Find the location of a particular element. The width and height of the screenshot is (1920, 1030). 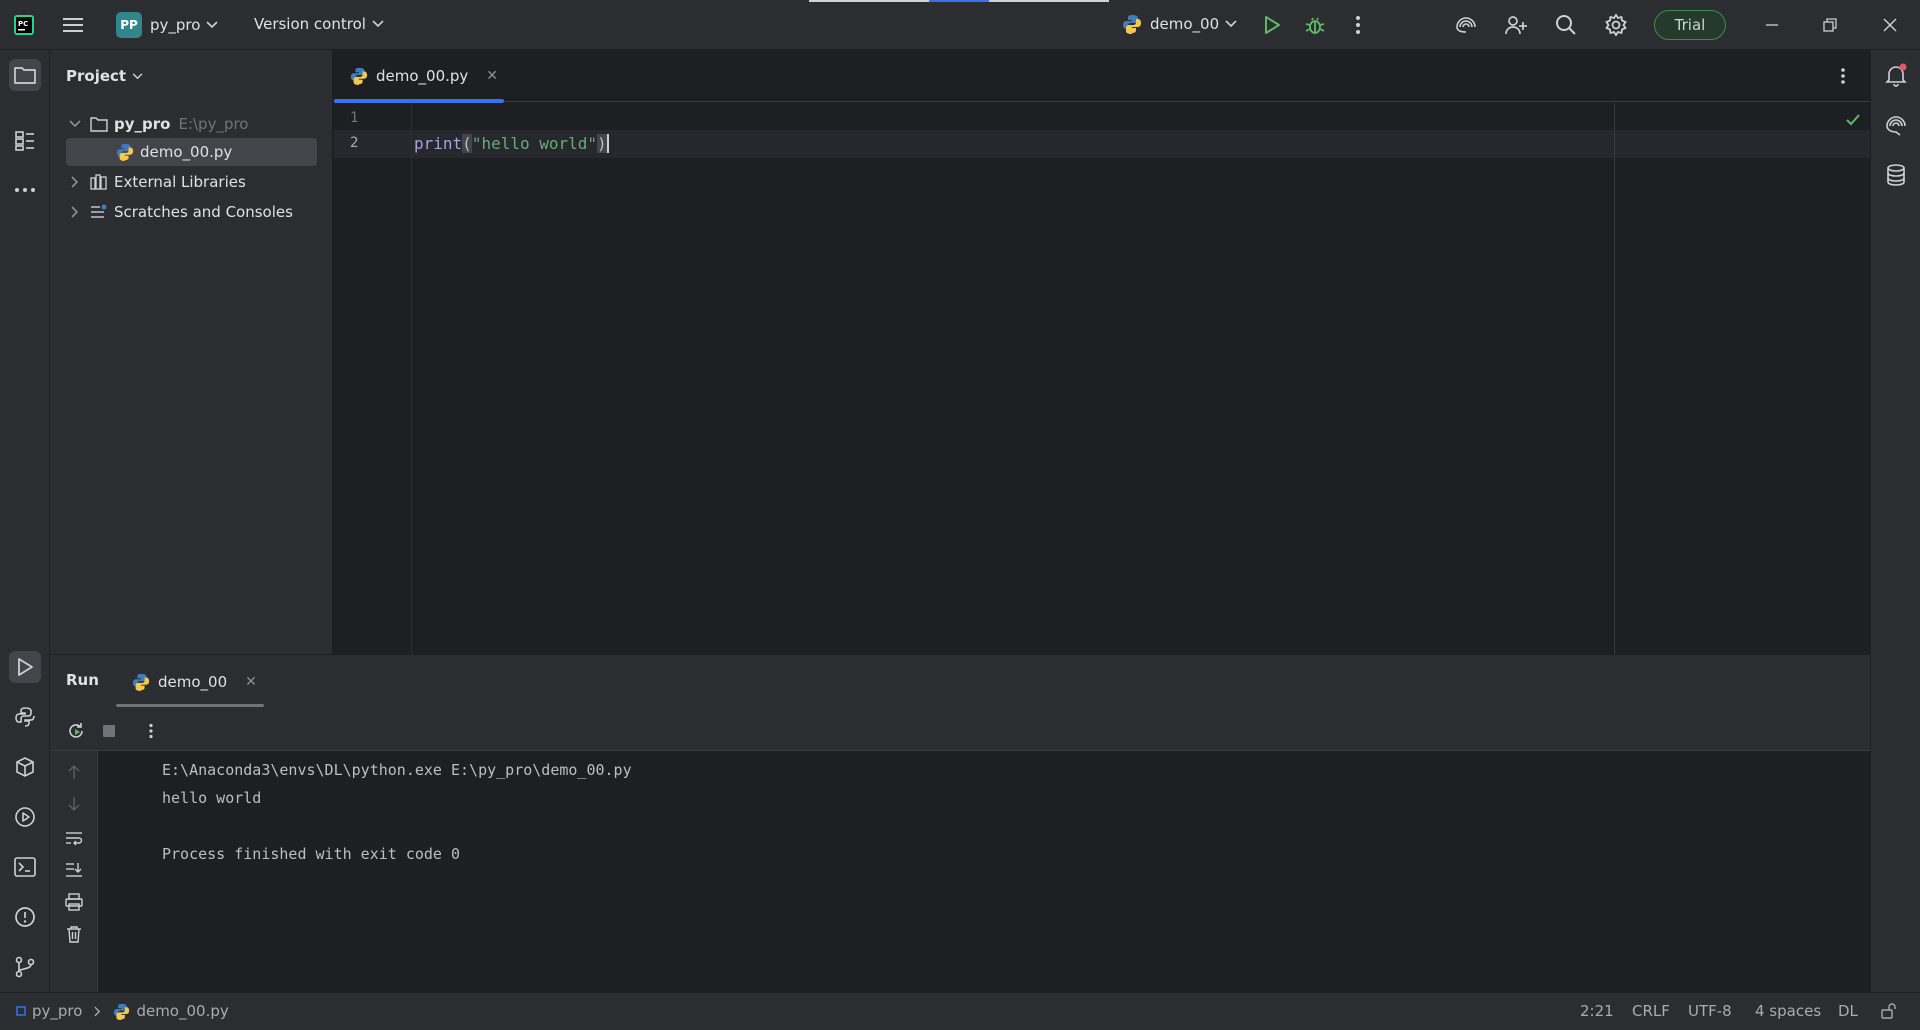

run-tab-indicator is located at coordinates (190, 705).